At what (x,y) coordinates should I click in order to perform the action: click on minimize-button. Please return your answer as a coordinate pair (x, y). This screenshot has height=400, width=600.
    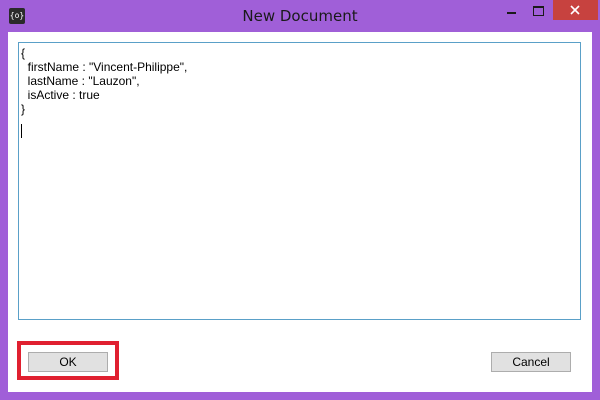
    Looking at the image, I should click on (511, 11).